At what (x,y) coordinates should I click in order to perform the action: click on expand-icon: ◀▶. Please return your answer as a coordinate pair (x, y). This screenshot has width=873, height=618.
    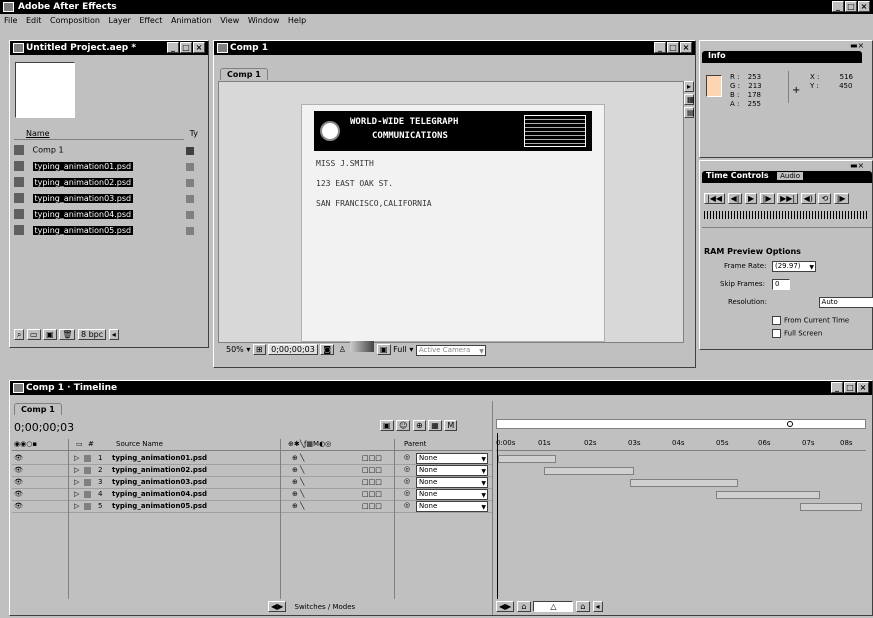
    Looking at the image, I should click on (277, 606).